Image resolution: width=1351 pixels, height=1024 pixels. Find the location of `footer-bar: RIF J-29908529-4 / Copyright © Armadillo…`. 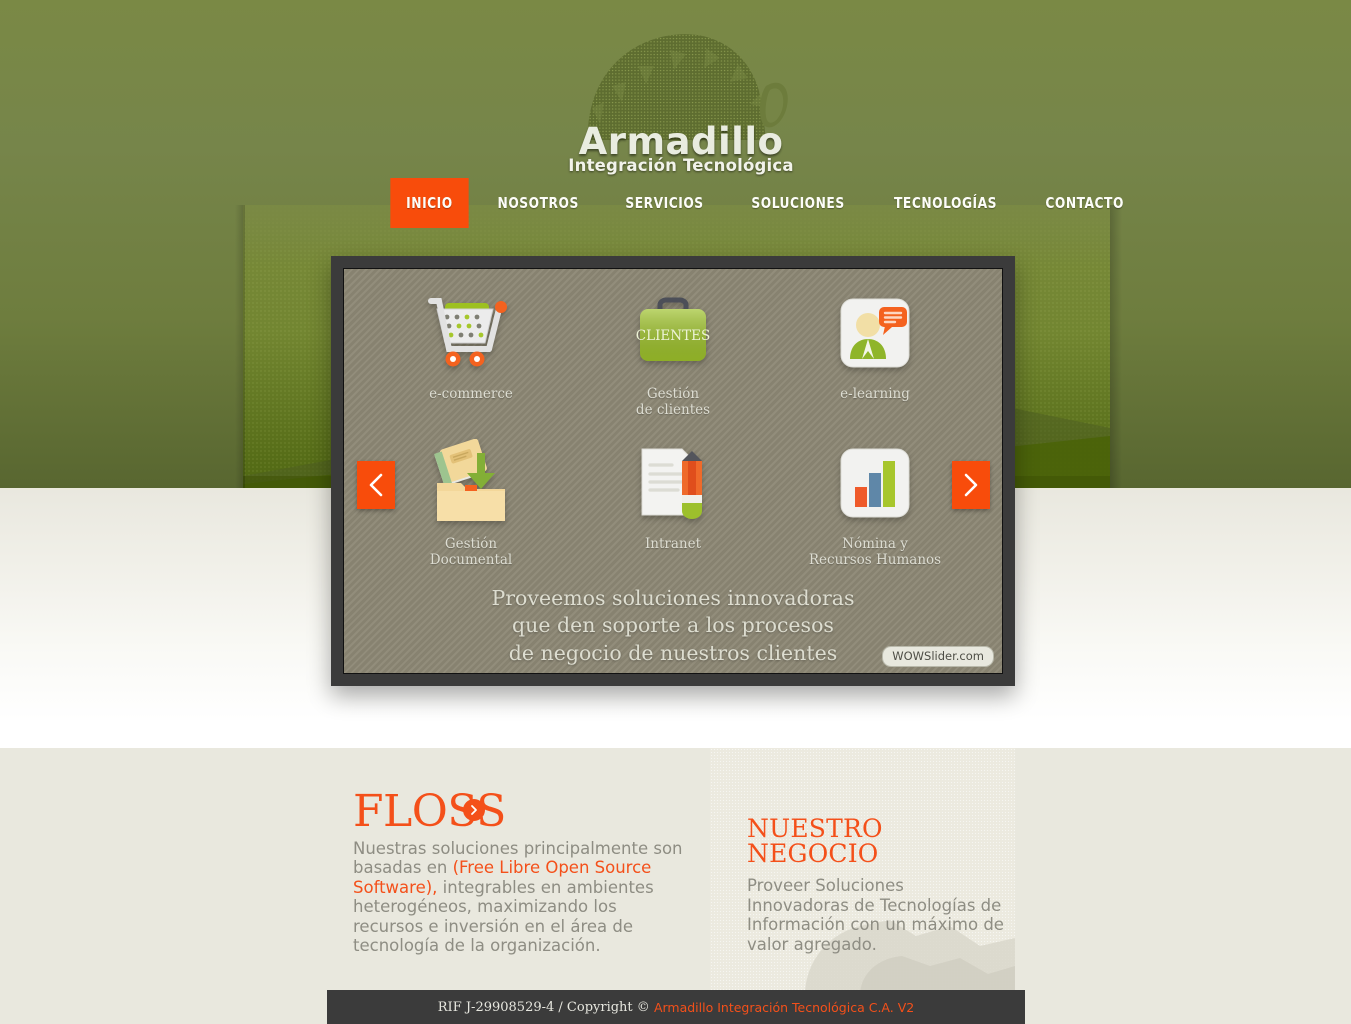

footer-bar: RIF J-29908529-4 / Copyright © Armadillo… is located at coordinates (676, 1007).